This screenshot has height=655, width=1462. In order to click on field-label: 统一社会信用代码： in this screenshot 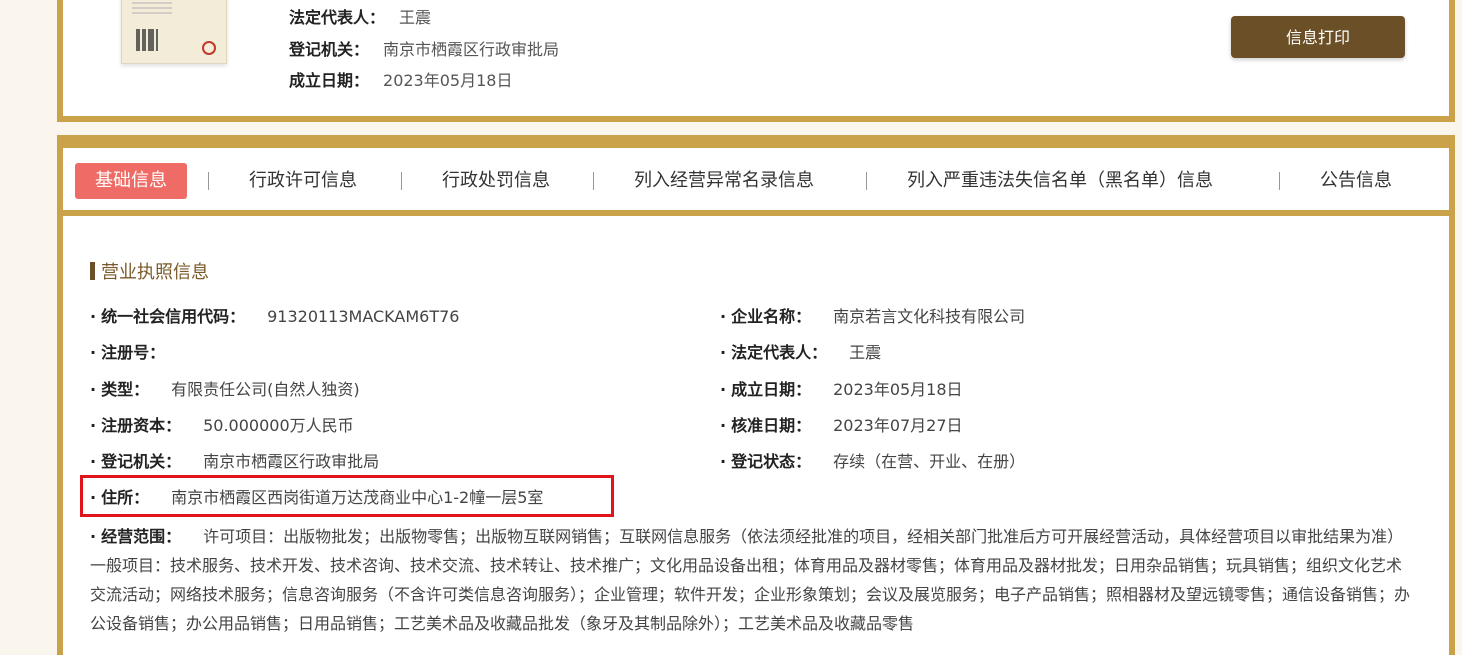, I will do `click(173, 316)`.